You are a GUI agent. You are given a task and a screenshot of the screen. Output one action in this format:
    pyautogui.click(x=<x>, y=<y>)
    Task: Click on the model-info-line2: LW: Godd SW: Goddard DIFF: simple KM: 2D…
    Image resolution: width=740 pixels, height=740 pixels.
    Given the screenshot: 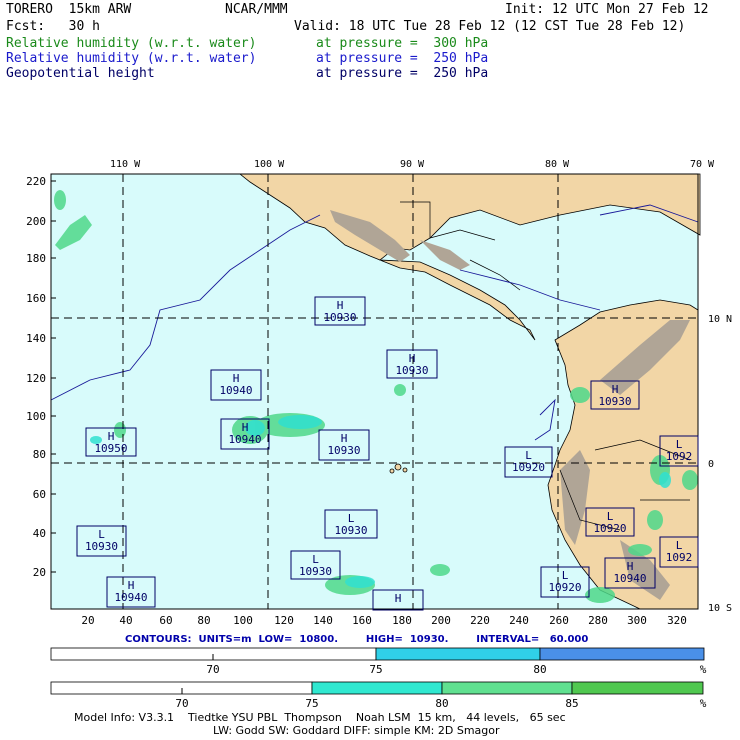 What is the action you would take?
    pyautogui.click(x=356, y=730)
    